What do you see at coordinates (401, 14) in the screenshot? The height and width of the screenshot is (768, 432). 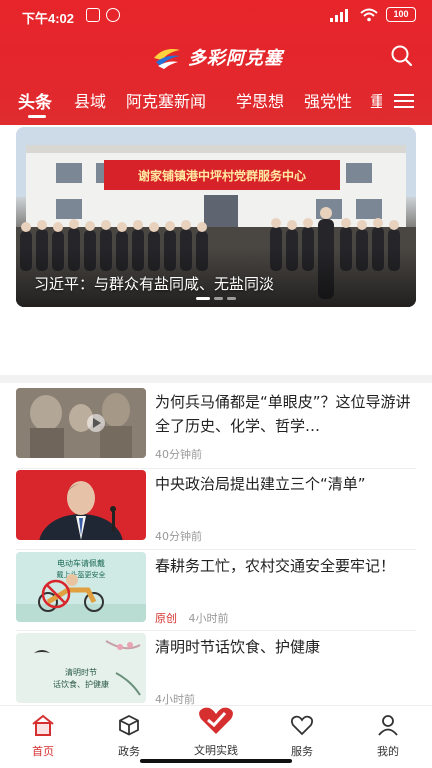 I see `battery-icon: 100` at bounding box center [401, 14].